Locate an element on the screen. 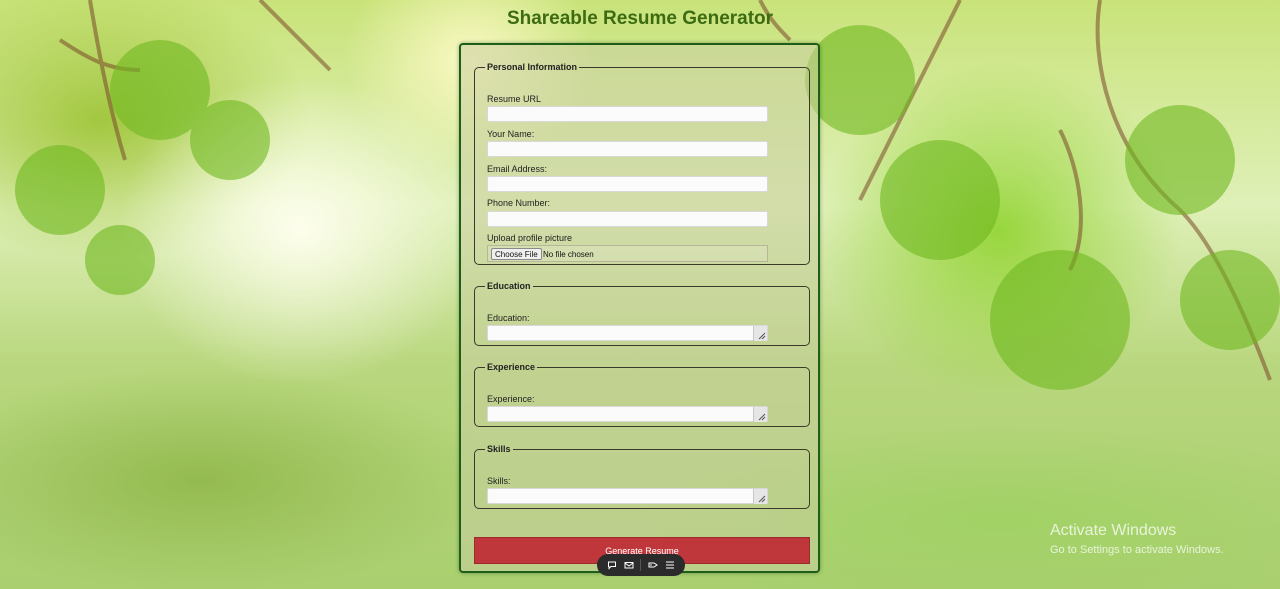 The width and height of the screenshot is (1280, 589). page-title: Shareable Resume Generator is located at coordinates (640, 18).